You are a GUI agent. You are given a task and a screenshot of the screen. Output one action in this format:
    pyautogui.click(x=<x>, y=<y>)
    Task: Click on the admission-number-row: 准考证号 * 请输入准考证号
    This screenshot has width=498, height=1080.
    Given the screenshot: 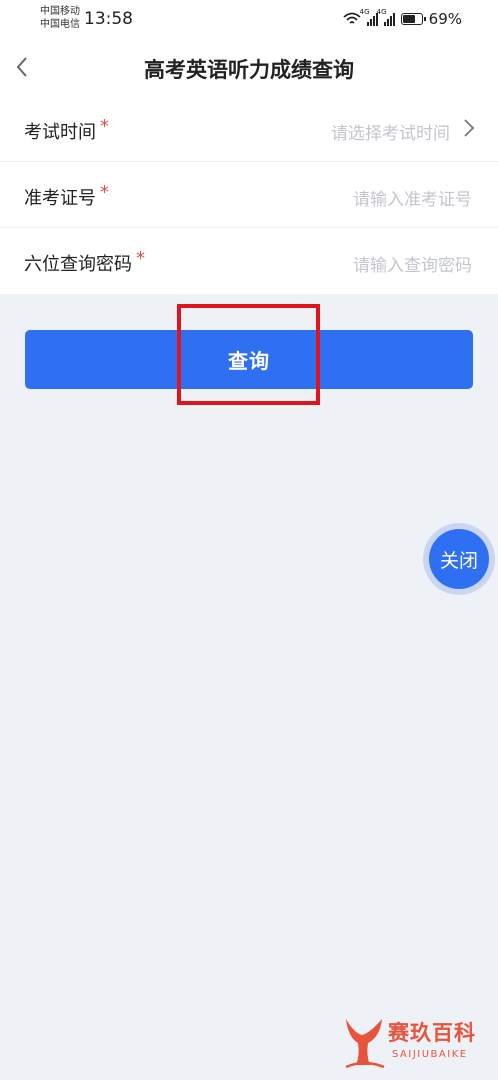 What is the action you would take?
    pyautogui.click(x=249, y=195)
    